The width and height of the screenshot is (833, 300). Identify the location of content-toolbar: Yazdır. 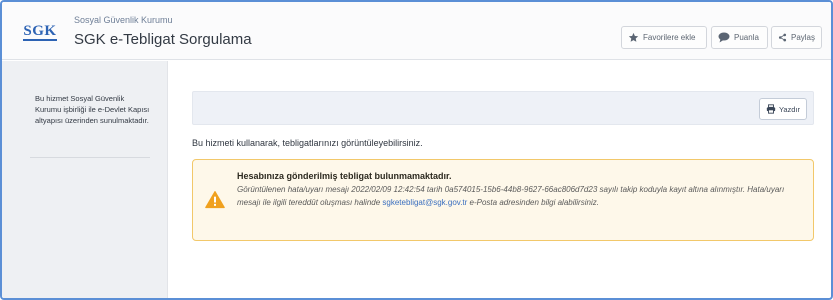
(503, 108).